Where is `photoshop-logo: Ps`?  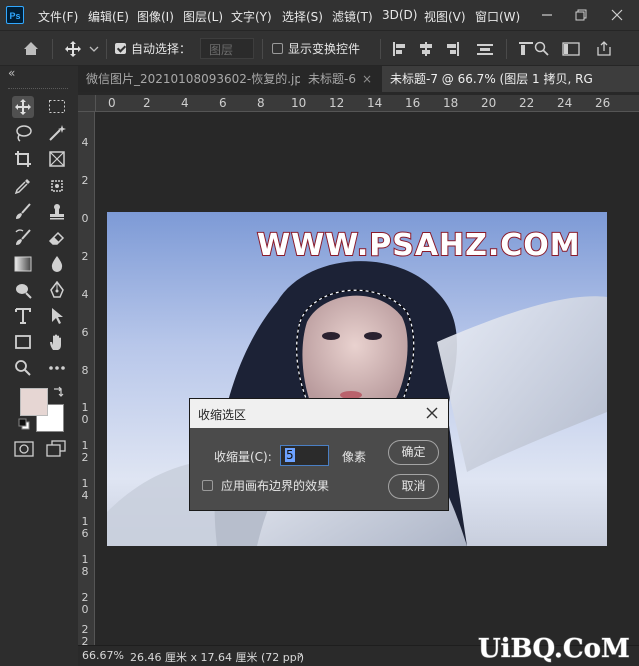 photoshop-logo: Ps is located at coordinates (15, 15).